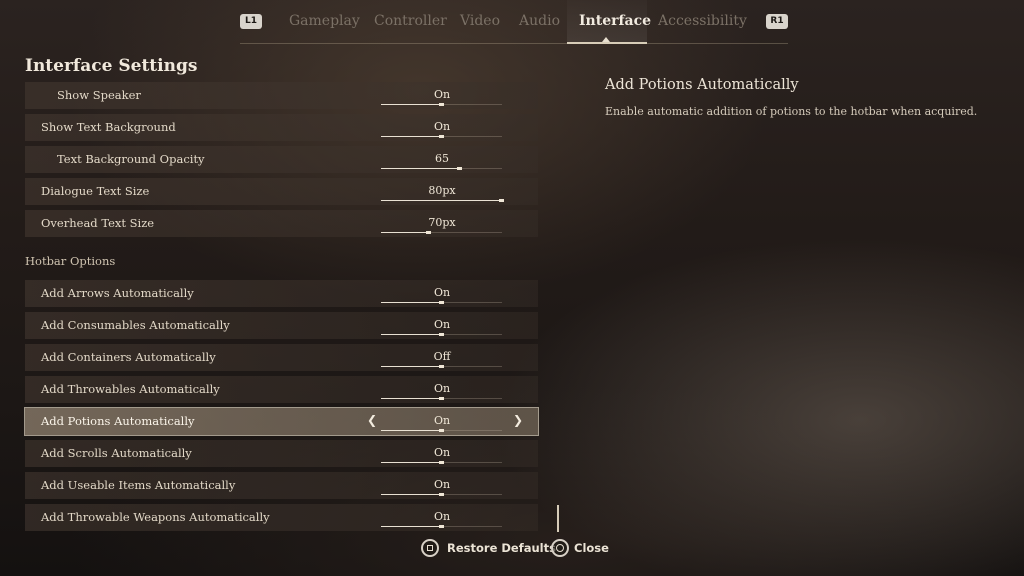 The width and height of the screenshot is (1024, 576). What do you see at coordinates (281, 261) in the screenshot?
I see `section-header-hotbar-options: Hotbar Options` at bounding box center [281, 261].